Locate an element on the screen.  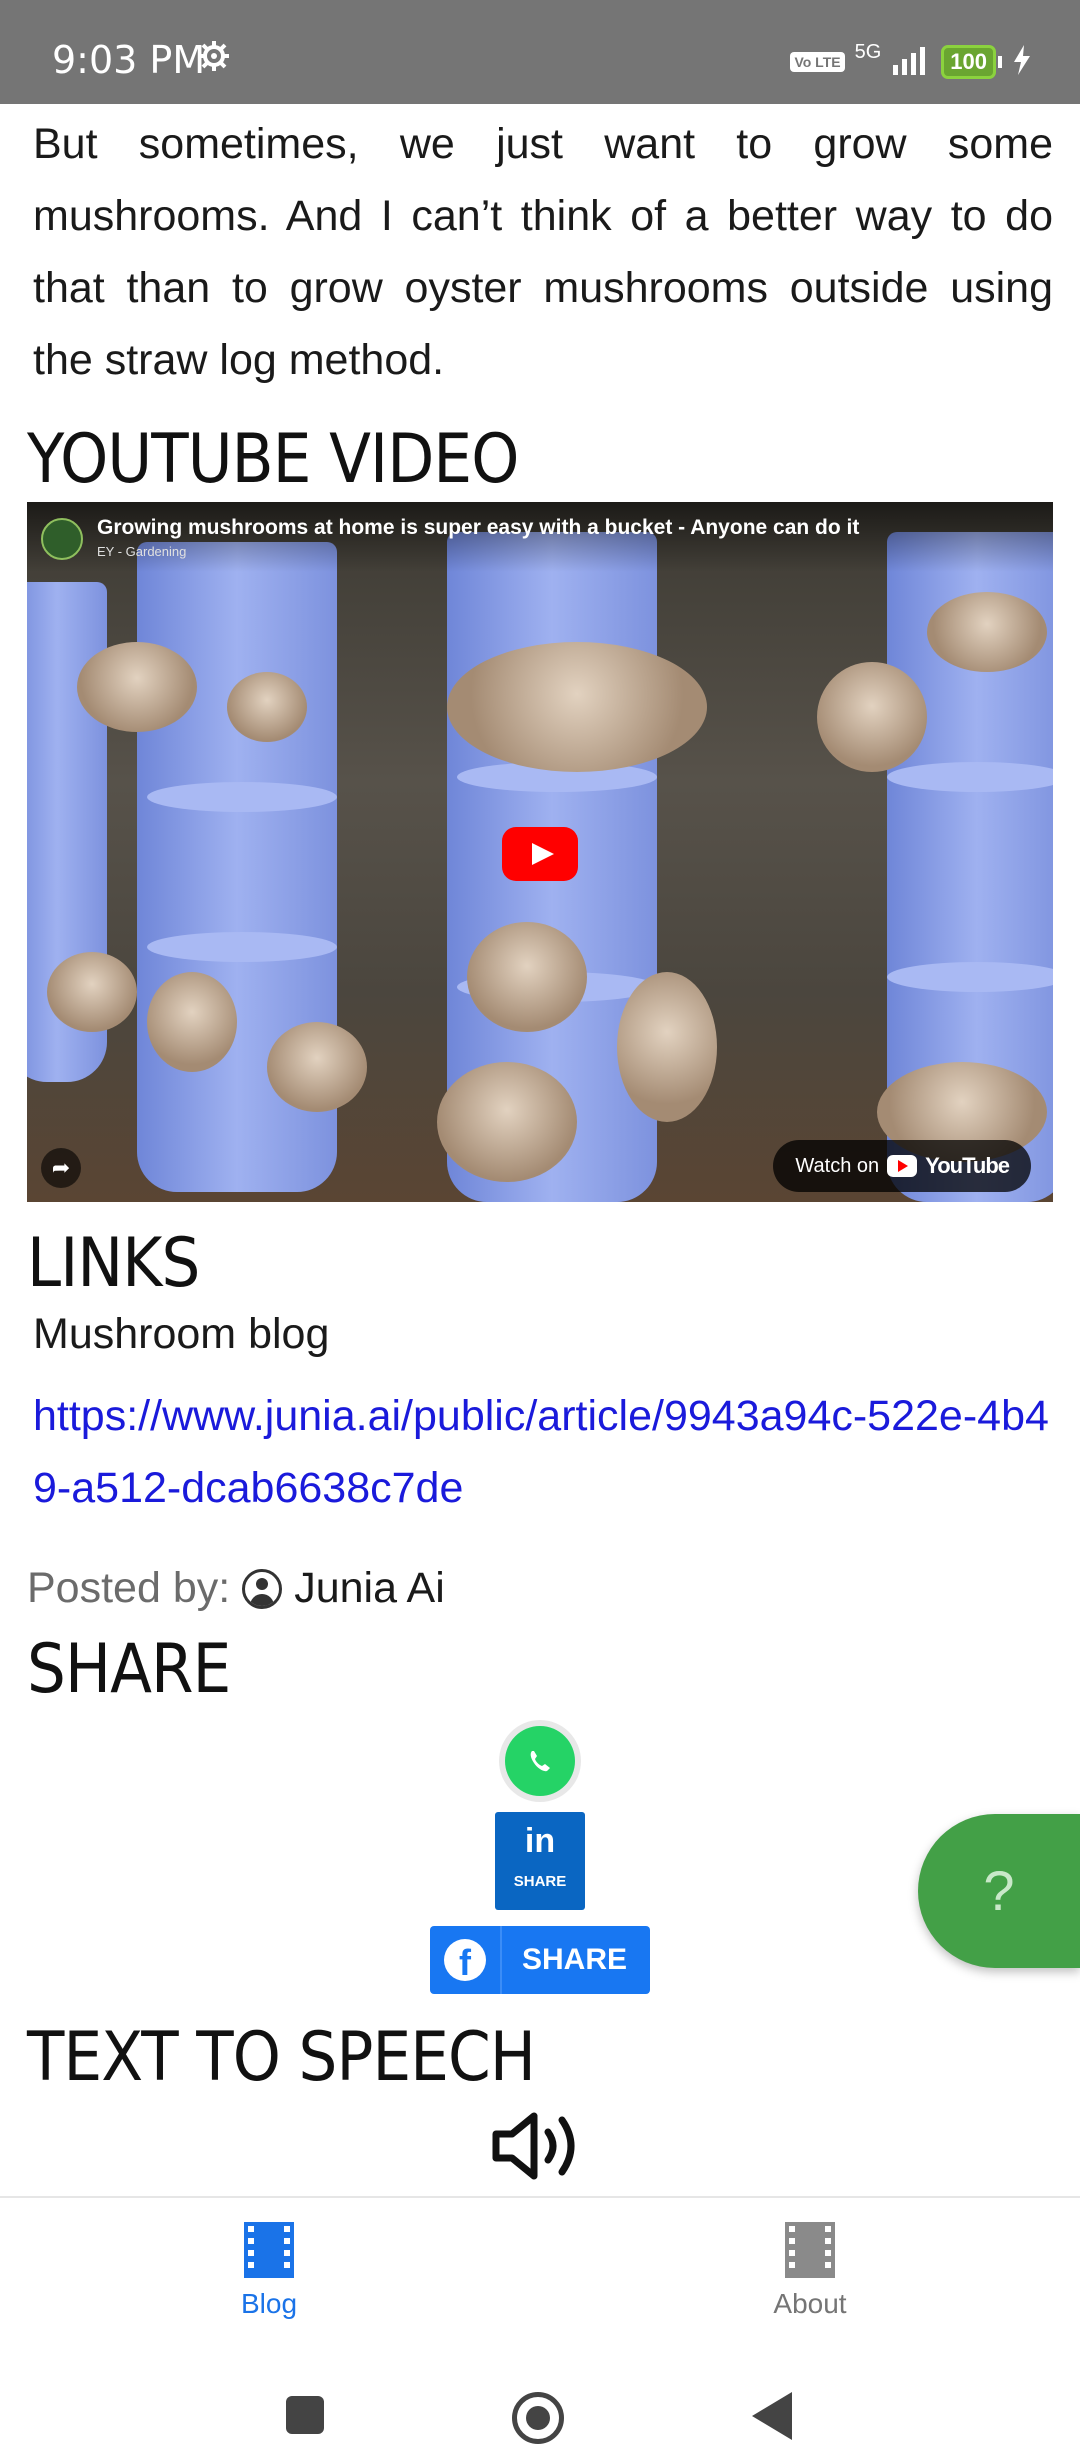
channel-logo is located at coordinates (62, 539).